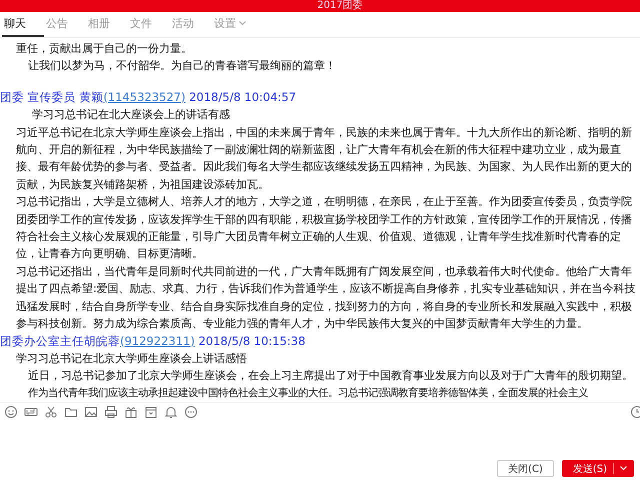 This screenshot has height=480, width=640. Describe the element at coordinates (324, 228) in the screenshot. I see `message-paragraph: 习总书记指出，大学是立德树人、培养人才的地方，大学之道，在明明德，在亲民，在止于至善。作为团委宣传委员，负责学院团委团学工作的宣传发扬，应该发挥学生干部的四有职能，积极宣扬学校团学工作的方针政策，宣传团学工作的开展情况，传播符合社会主义核心发展观的正能量，引导广大团员青年树立正确的人生观、价值观、道德观，让青年学生找准新时代青春的定位，让青春方向更明确、目标更清晰。` at that location.